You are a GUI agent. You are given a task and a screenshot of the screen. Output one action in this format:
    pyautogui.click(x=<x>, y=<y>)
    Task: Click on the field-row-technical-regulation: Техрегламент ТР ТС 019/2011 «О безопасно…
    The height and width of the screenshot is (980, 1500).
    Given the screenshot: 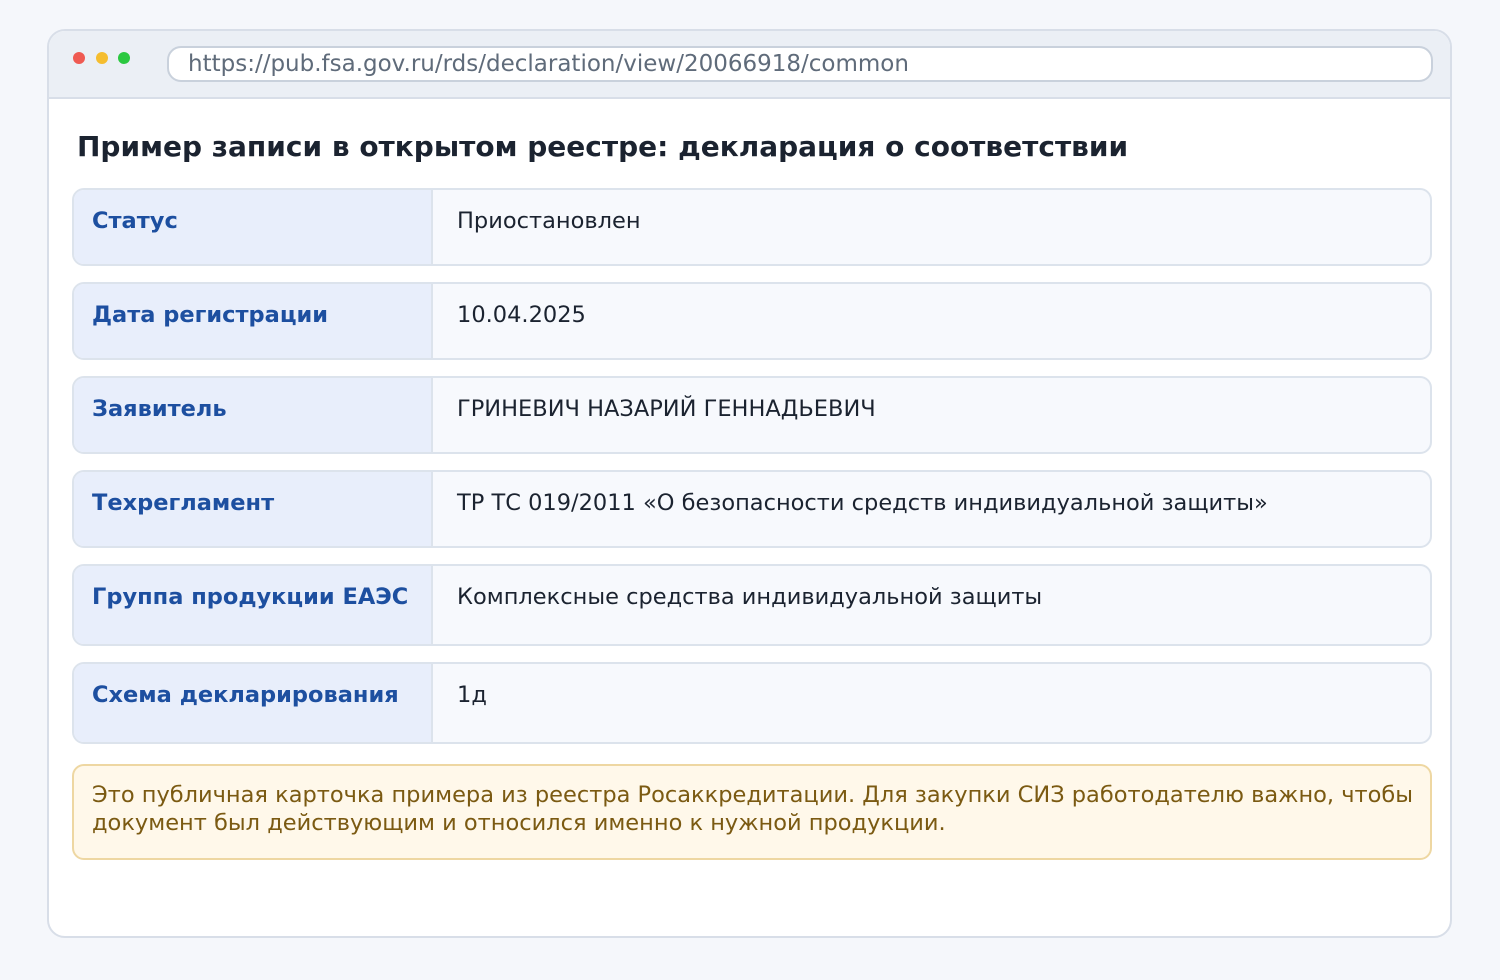 What is the action you would take?
    pyautogui.click(x=752, y=509)
    